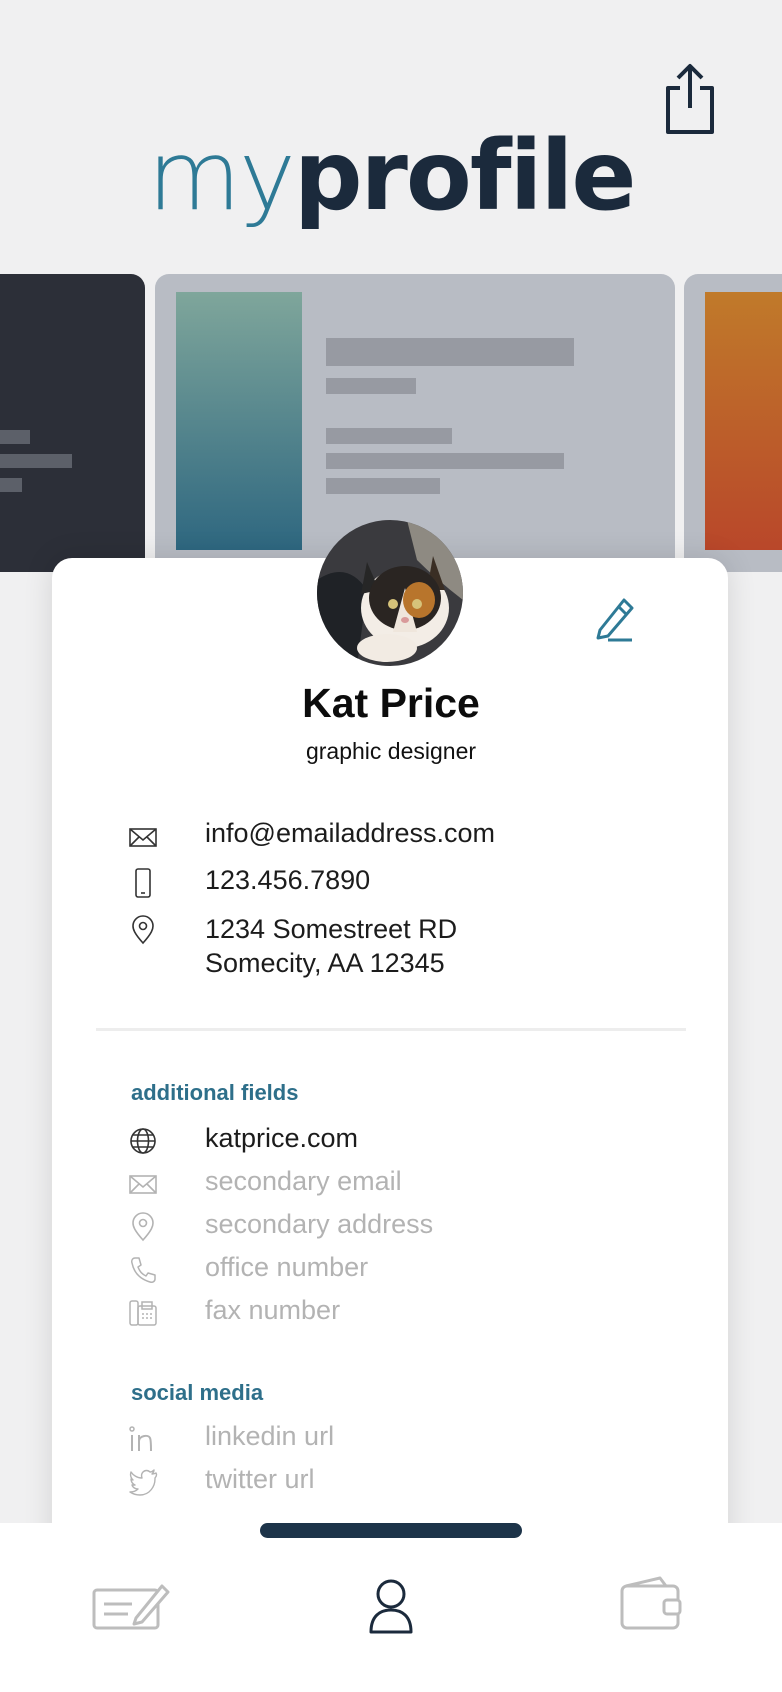 The width and height of the screenshot is (782, 1692). What do you see at coordinates (391, 1530) in the screenshot?
I see `drawer-handle` at bounding box center [391, 1530].